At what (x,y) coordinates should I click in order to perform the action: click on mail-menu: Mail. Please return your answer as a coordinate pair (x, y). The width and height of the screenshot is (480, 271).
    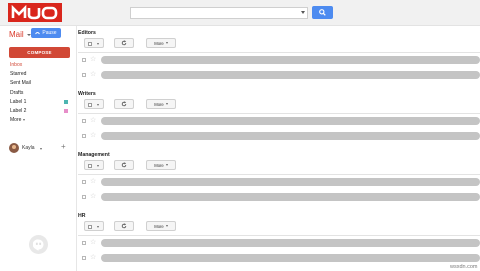
    Looking at the image, I should click on (20, 34).